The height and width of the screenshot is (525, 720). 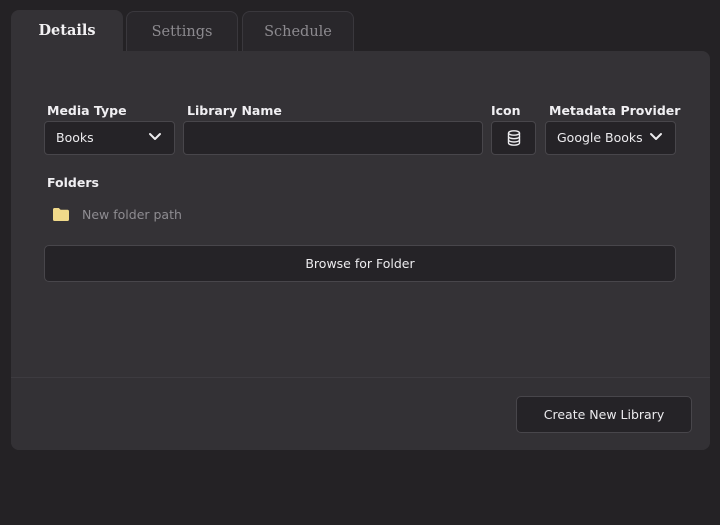 I want to click on tab-details: Details, so click(x=67, y=33).